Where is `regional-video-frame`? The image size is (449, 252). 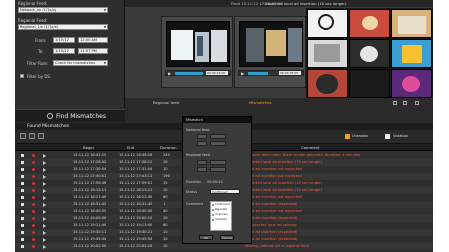 regional-video-frame is located at coordinates (198, 44).